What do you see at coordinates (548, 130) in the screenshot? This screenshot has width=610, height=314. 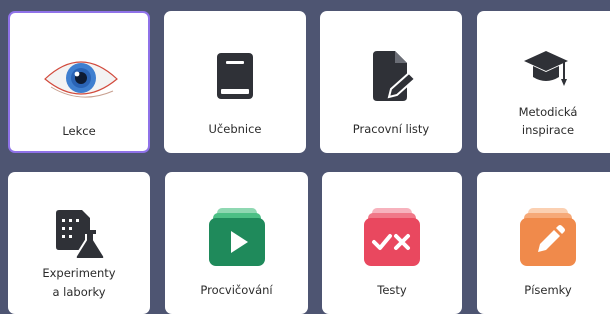 I see `tile-label: inspirace` at bounding box center [548, 130].